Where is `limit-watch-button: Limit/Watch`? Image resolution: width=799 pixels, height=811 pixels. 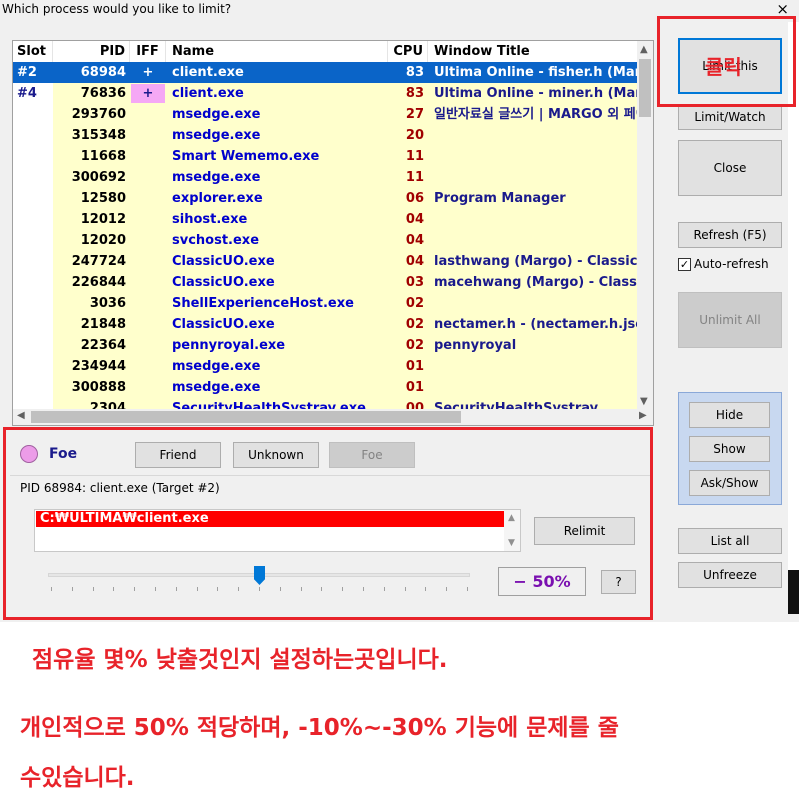 limit-watch-button: Limit/Watch is located at coordinates (730, 117).